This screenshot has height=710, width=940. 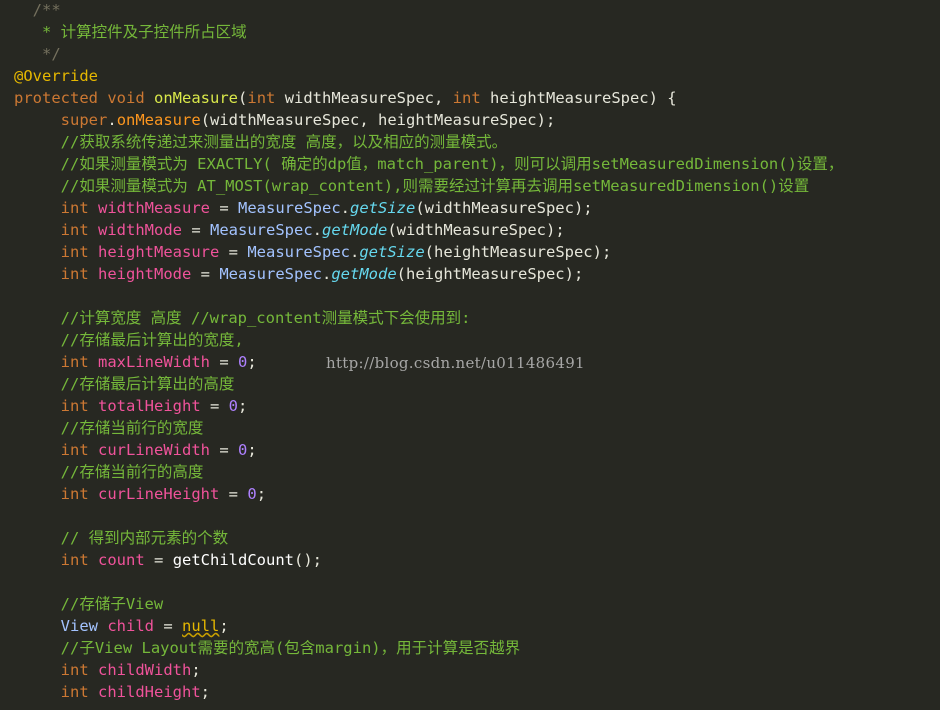 What do you see at coordinates (121, 560) in the screenshot?
I see `code-token: count` at bounding box center [121, 560].